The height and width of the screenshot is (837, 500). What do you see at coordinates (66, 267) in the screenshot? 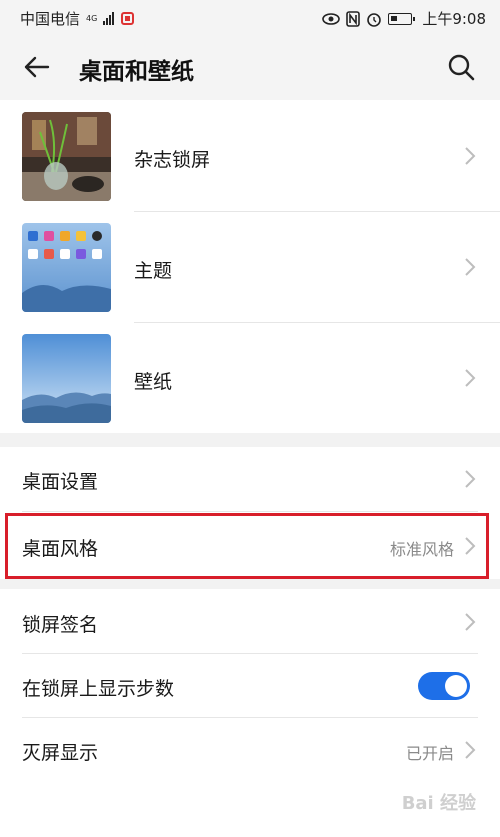
I see `theme-thumbnail` at bounding box center [66, 267].